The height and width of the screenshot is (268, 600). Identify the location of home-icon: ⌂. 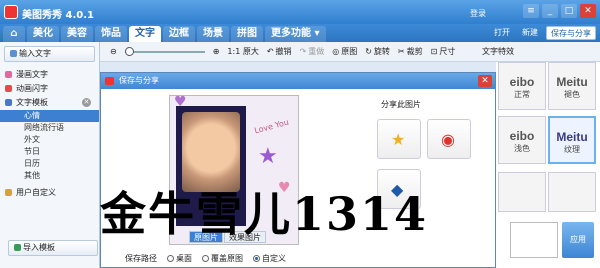
(14, 34).